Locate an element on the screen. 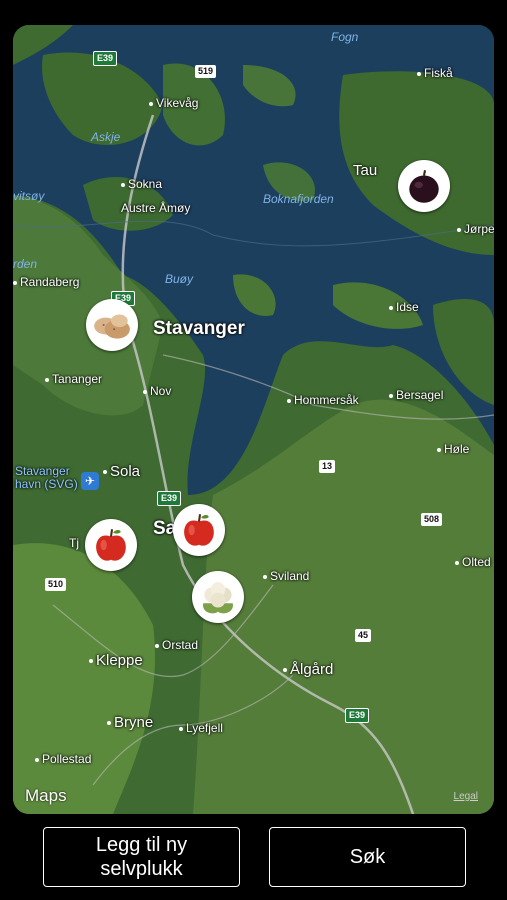 The width and height of the screenshot is (507, 900). add-selfpick-button: Legg til ny selvplukk is located at coordinates (141, 857).